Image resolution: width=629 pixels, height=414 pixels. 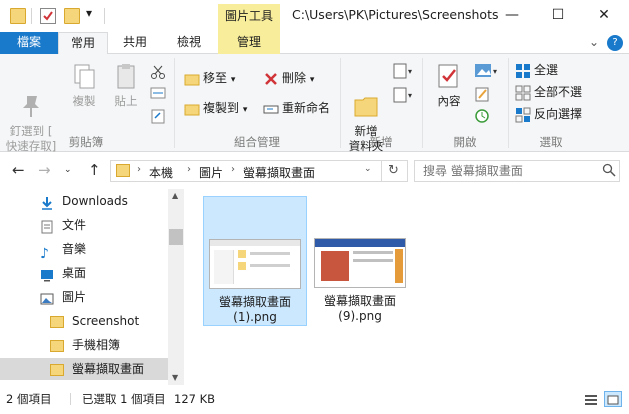 What do you see at coordinates (74, 249) in the screenshot?
I see `nav-label: 音樂` at bounding box center [74, 249].